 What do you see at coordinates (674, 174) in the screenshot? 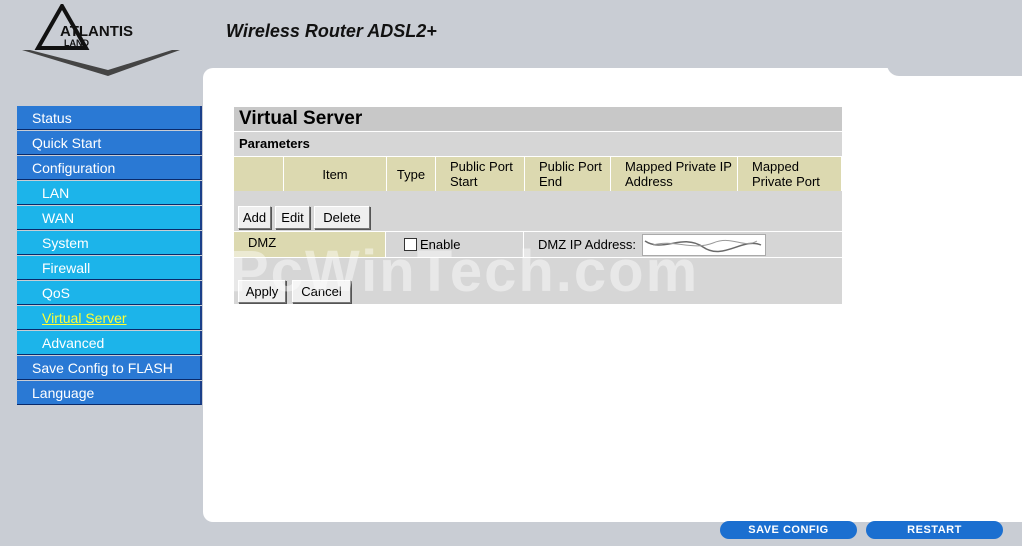
I see `col-mapped-private-ip: Mapped Private IP Address` at bounding box center [674, 174].